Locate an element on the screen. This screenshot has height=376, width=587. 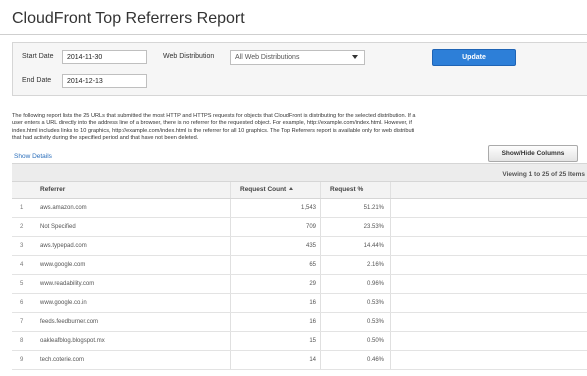
row-number: 9 is located at coordinates (22, 360).